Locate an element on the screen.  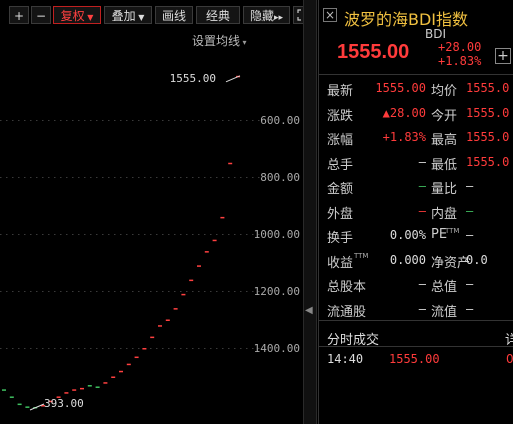
adjust-label: 复权 is located at coordinates (72, 16).